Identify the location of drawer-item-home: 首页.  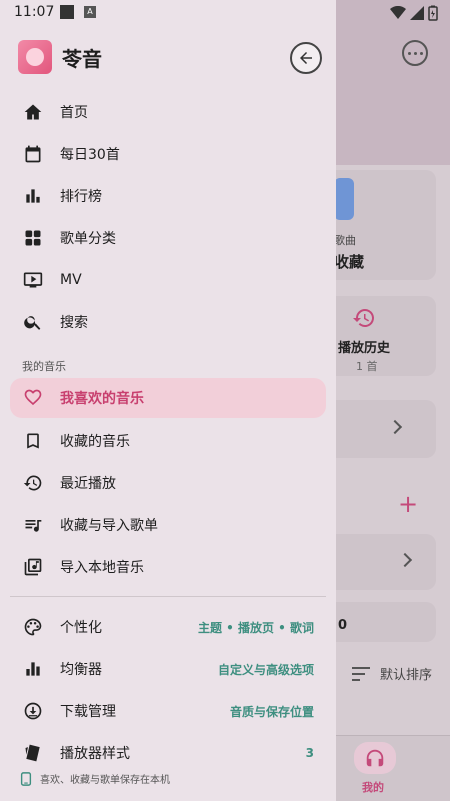
(168, 112).